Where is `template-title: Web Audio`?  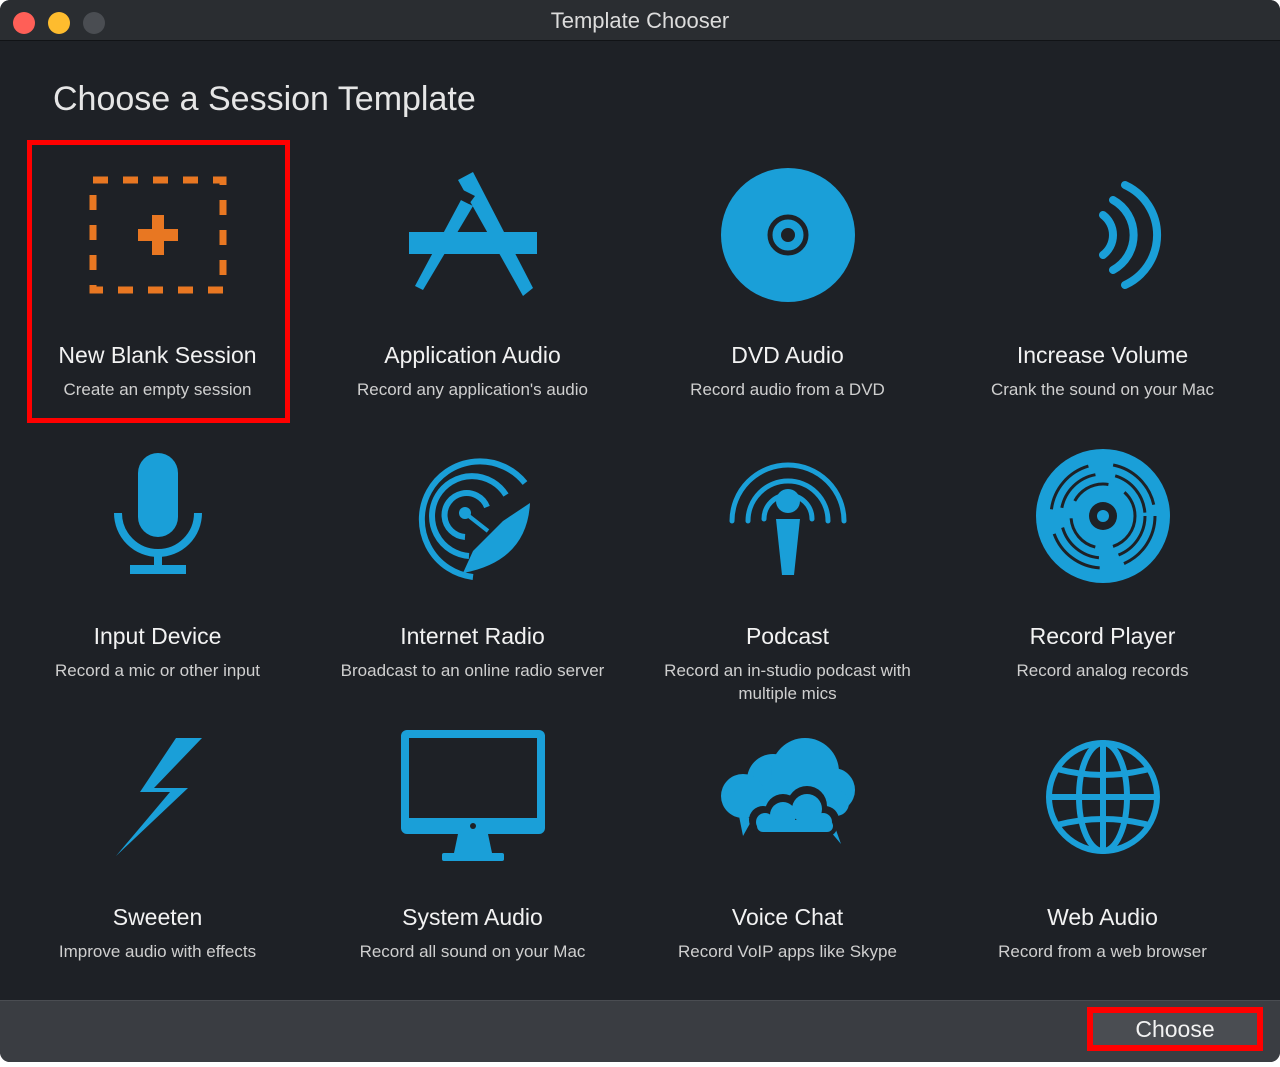 template-title: Web Audio is located at coordinates (1102, 917).